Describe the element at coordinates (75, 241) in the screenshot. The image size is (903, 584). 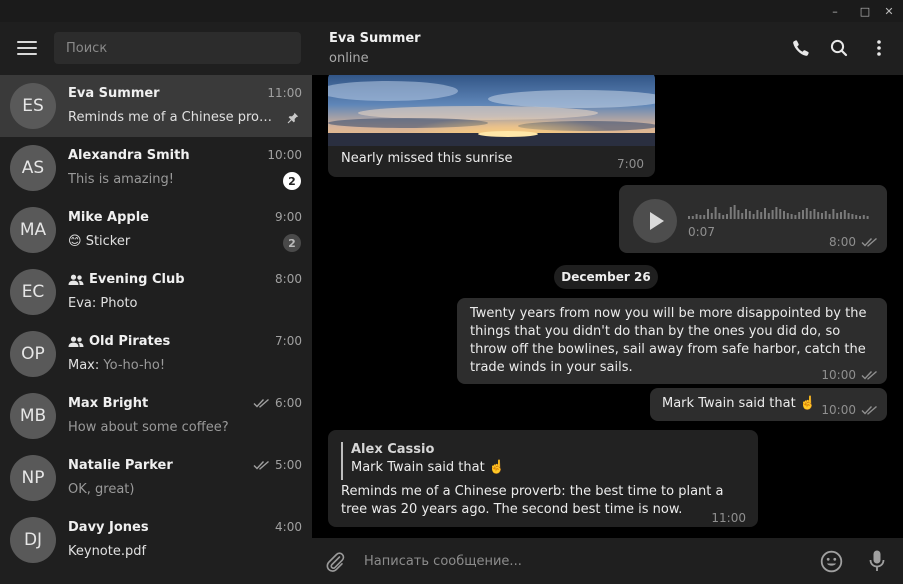
I see `sticker-emoji: 😊` at that location.